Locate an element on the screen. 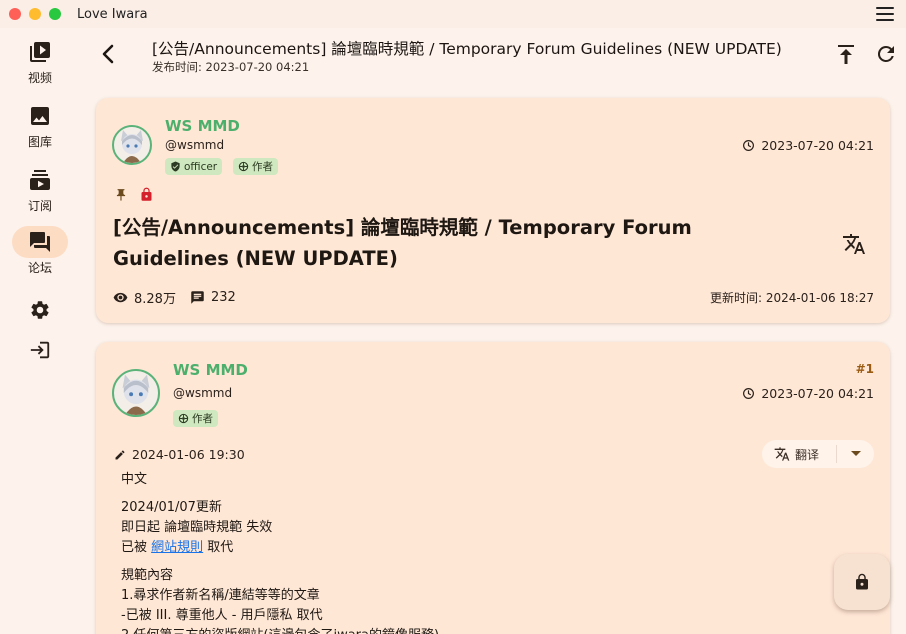 The height and width of the screenshot is (634, 906). translate-control: 翻译 is located at coordinates (818, 454).